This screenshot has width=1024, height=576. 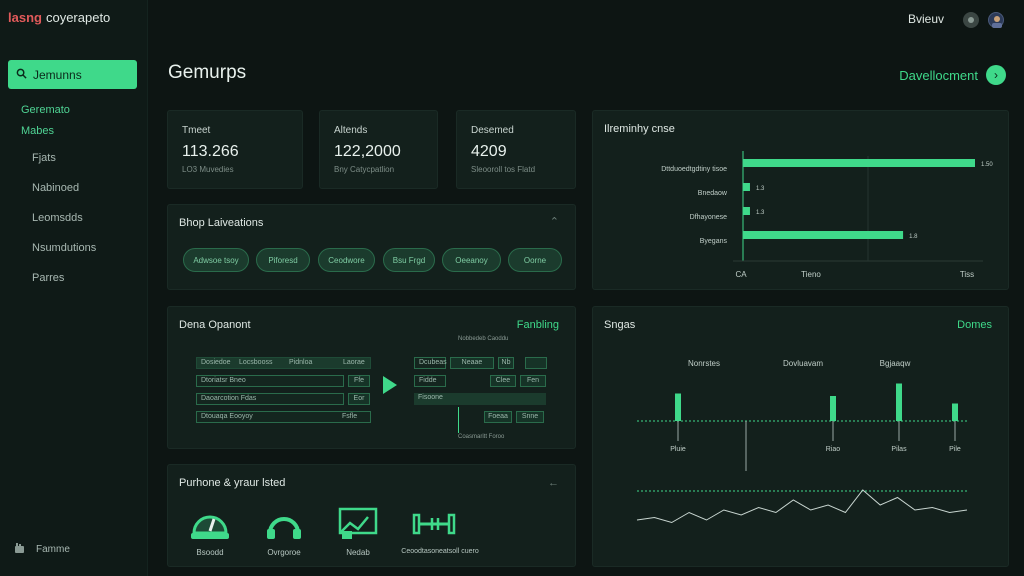 What do you see at coordinates (20, 549) in the screenshot?
I see `hand-icon` at bounding box center [20, 549].